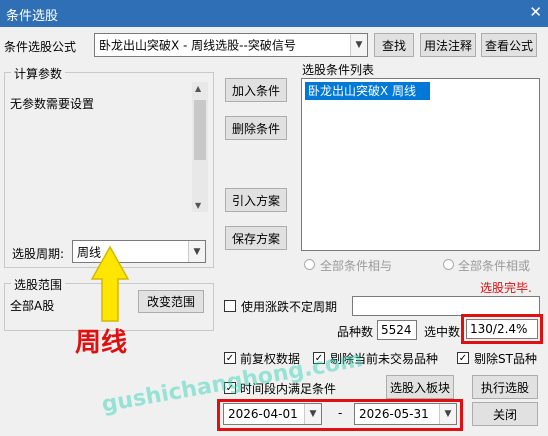  I want to click on delete-condition-button: 删除条件, so click(256, 128).